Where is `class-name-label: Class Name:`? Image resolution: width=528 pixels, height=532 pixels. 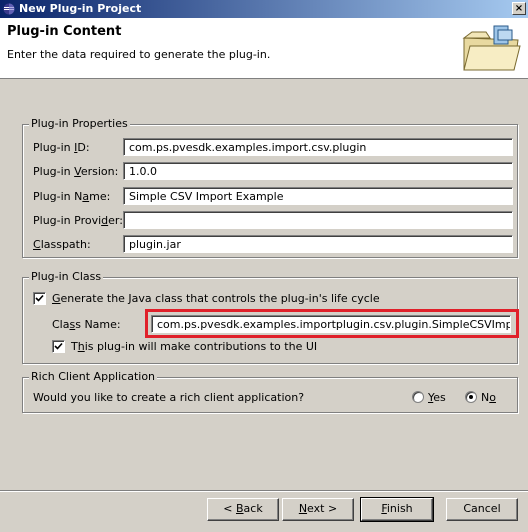 class-name-label: Class Name: is located at coordinates (86, 324).